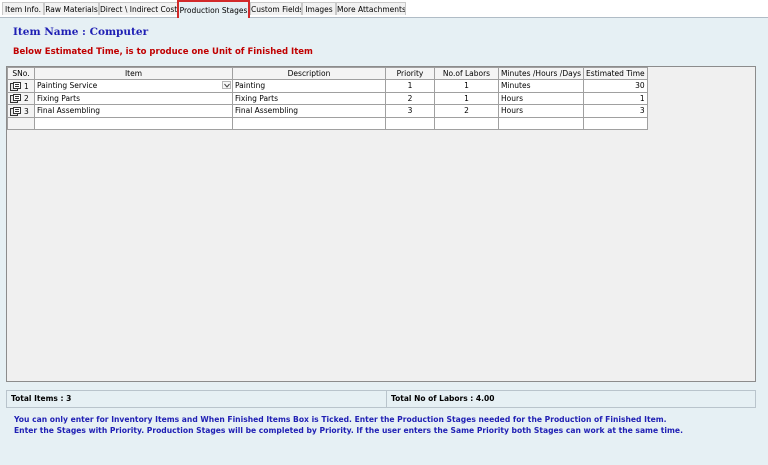 This screenshot has height=465, width=768. Describe the element at coordinates (410, 123) in the screenshot. I see `priority-cell` at that location.